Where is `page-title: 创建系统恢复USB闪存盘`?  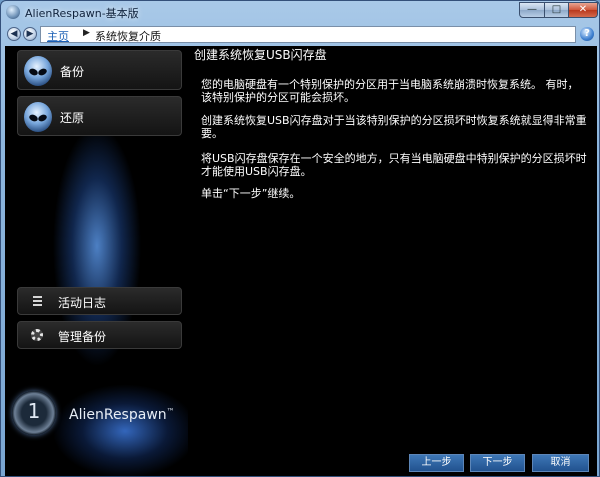 page-title: 创建系统恢复USB闪存盘 is located at coordinates (260, 55).